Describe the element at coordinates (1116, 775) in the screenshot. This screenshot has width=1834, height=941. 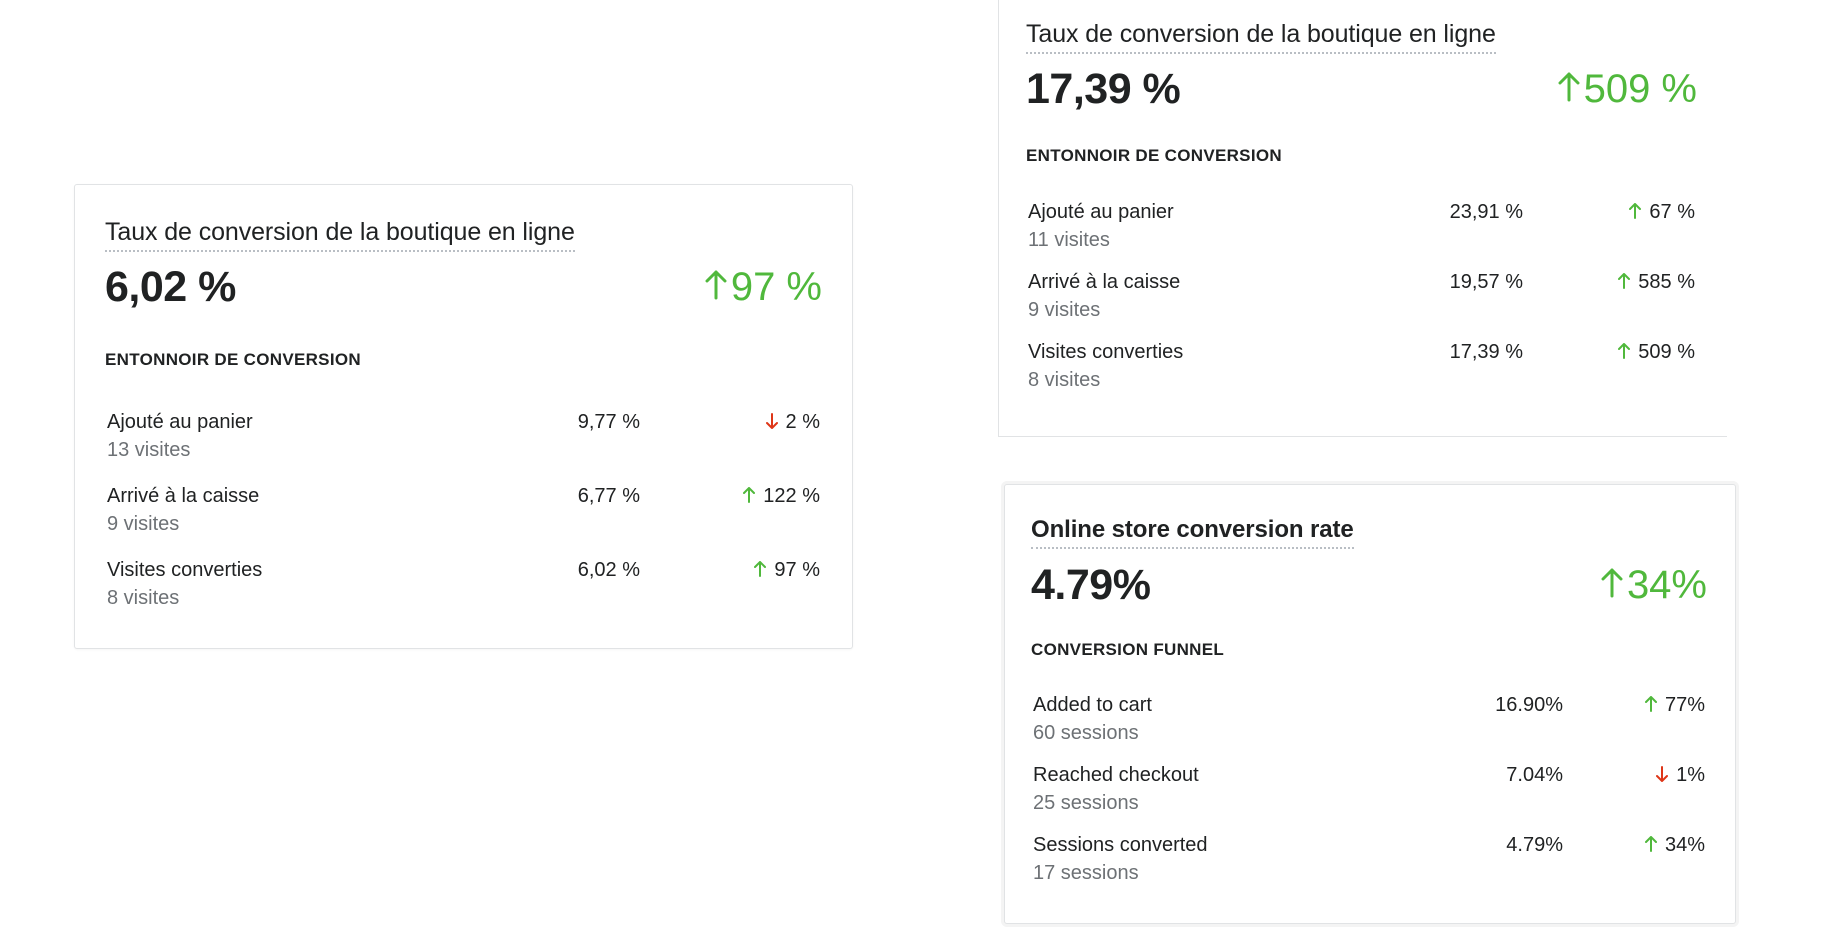
I see `row-label: Reached checkout` at that location.